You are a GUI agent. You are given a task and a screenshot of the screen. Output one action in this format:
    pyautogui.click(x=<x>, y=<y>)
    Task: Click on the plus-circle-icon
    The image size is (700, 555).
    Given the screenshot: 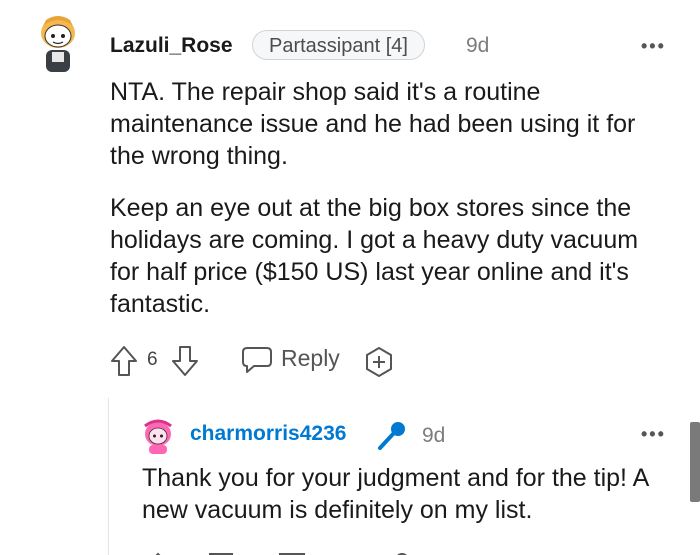 What is the action you would take?
    pyautogui.click(x=379, y=362)
    